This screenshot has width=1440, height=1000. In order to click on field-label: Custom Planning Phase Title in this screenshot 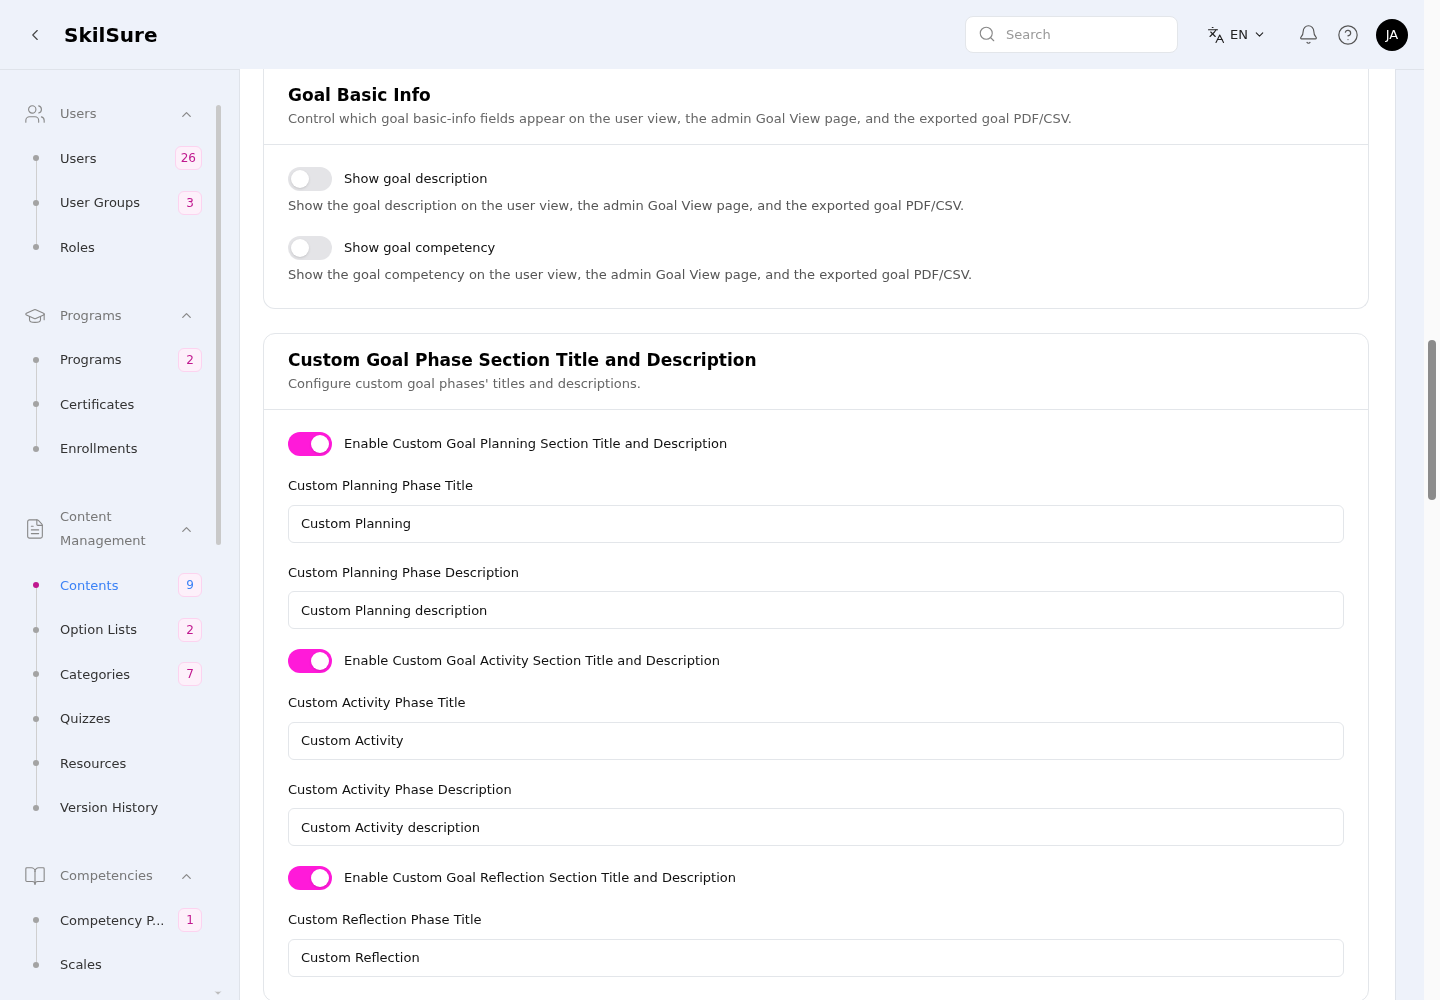, I will do `click(381, 486)`.